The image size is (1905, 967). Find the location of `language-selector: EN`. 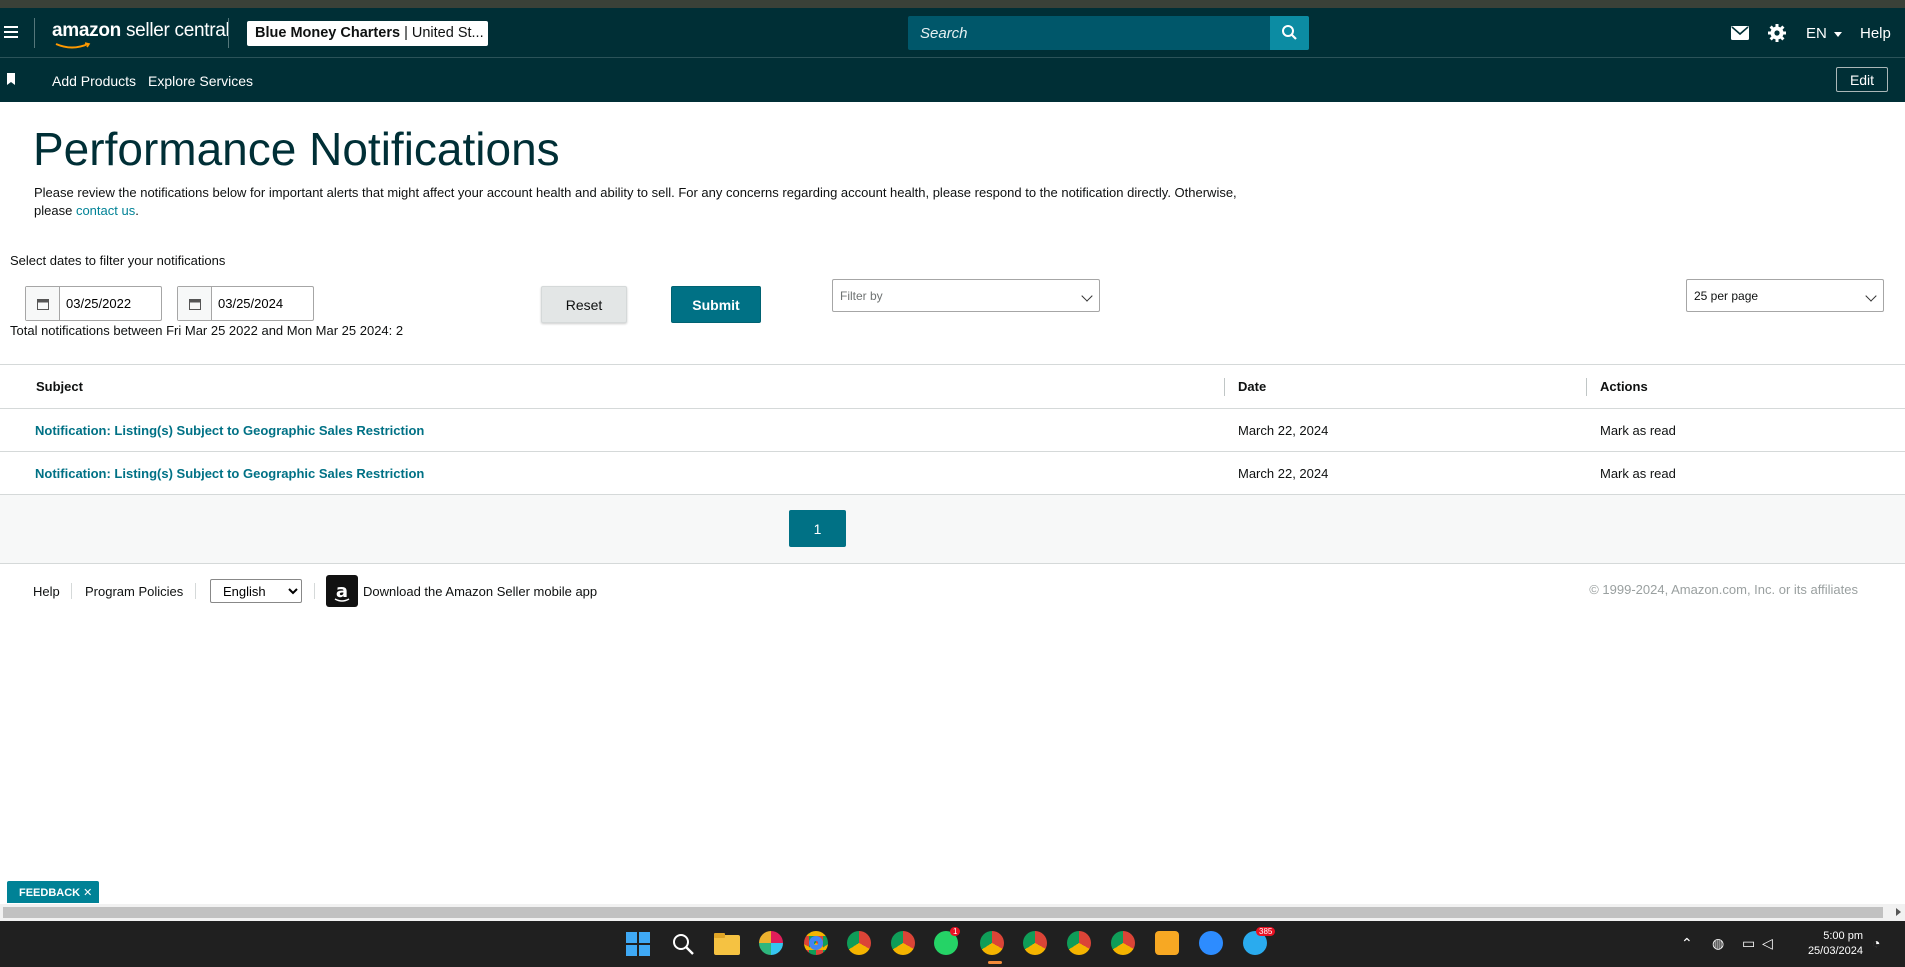

language-selector: EN is located at coordinates (1824, 33).